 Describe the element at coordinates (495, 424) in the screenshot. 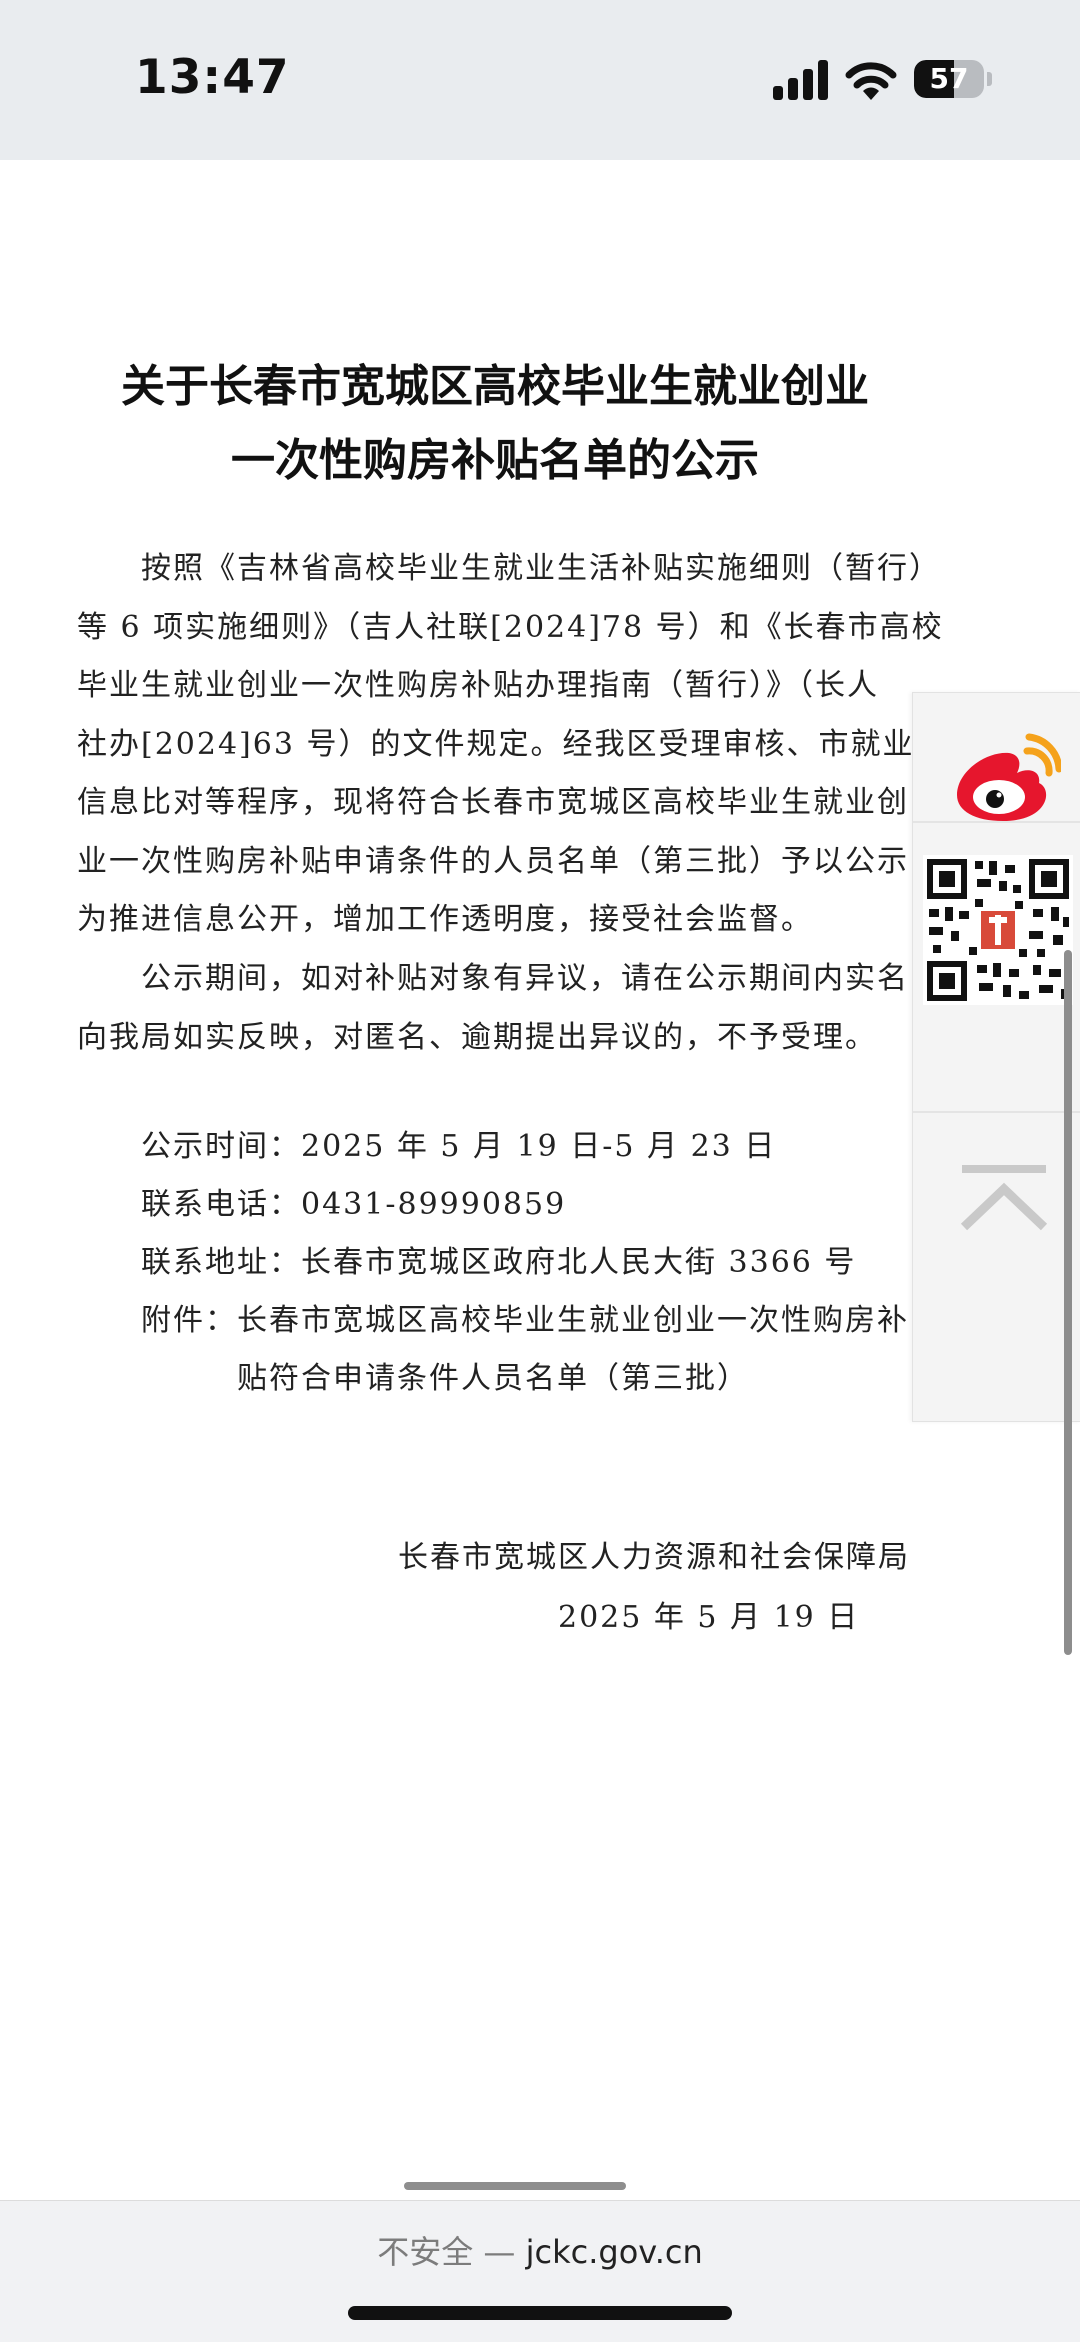

I see `document-title: 关于长春市宽城区高校毕业生就业创业 一次性购房补贴名单的公示` at that location.